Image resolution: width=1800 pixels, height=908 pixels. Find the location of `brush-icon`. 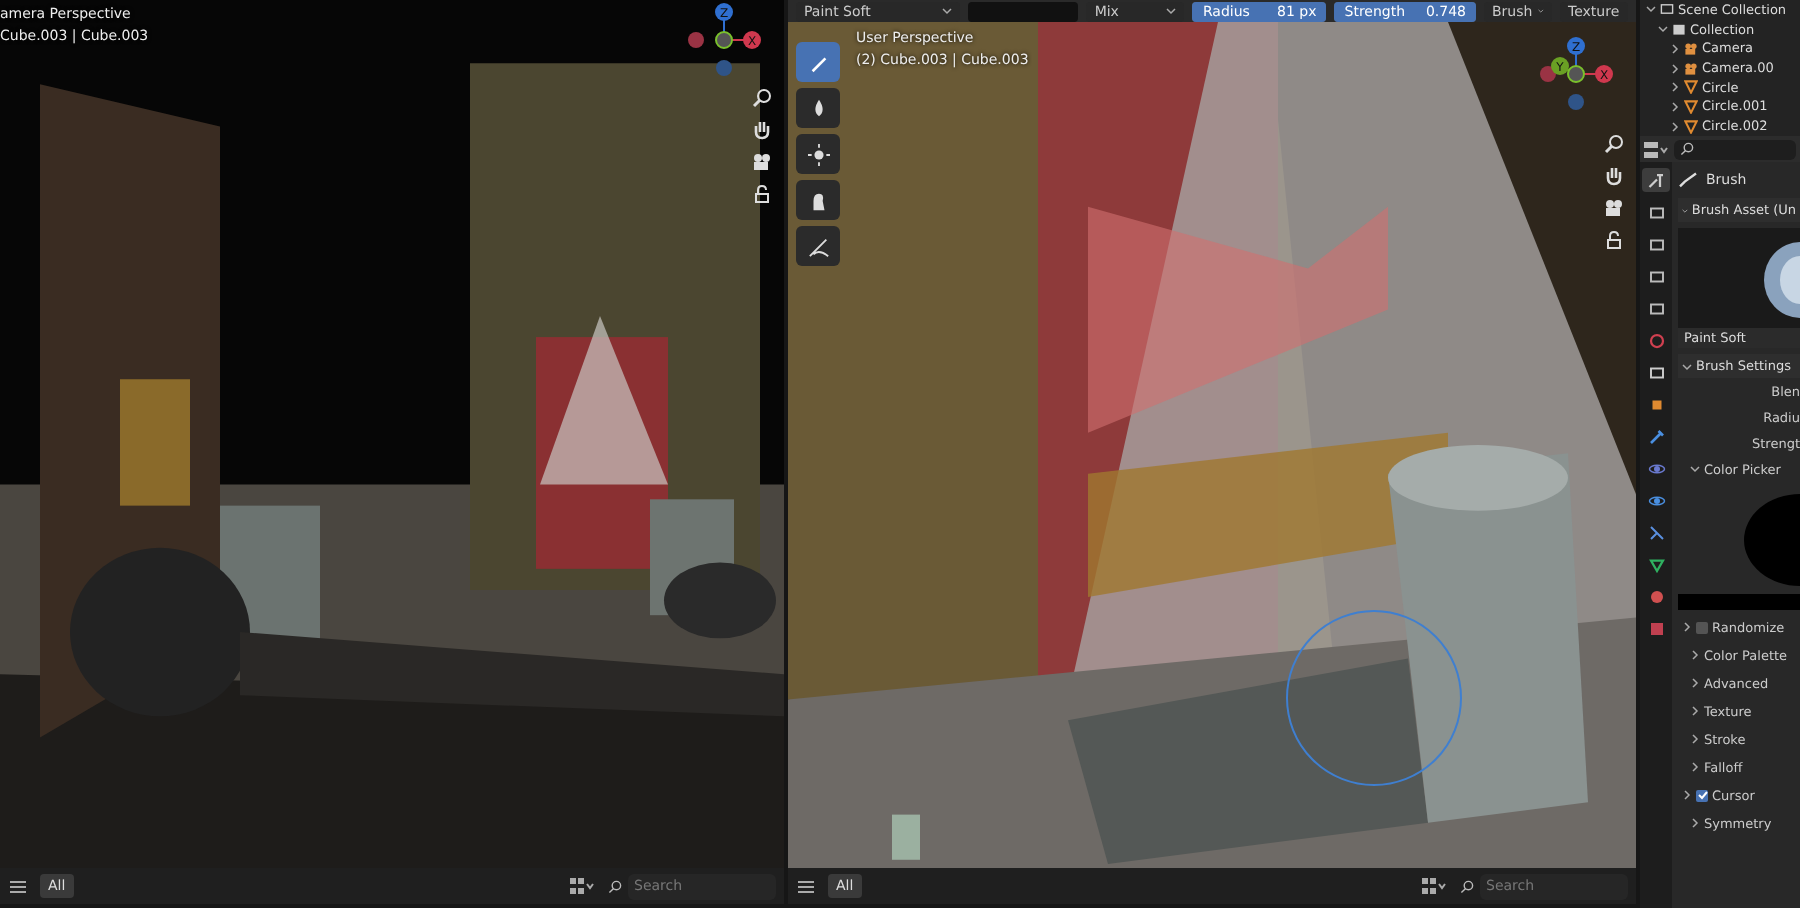

brush-icon is located at coordinates (1688, 180).